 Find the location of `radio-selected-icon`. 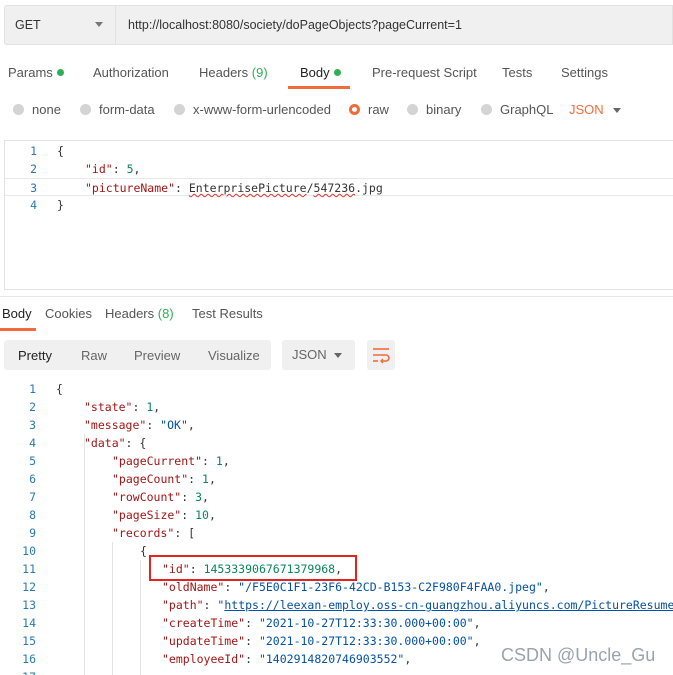

radio-selected-icon is located at coordinates (354, 109).